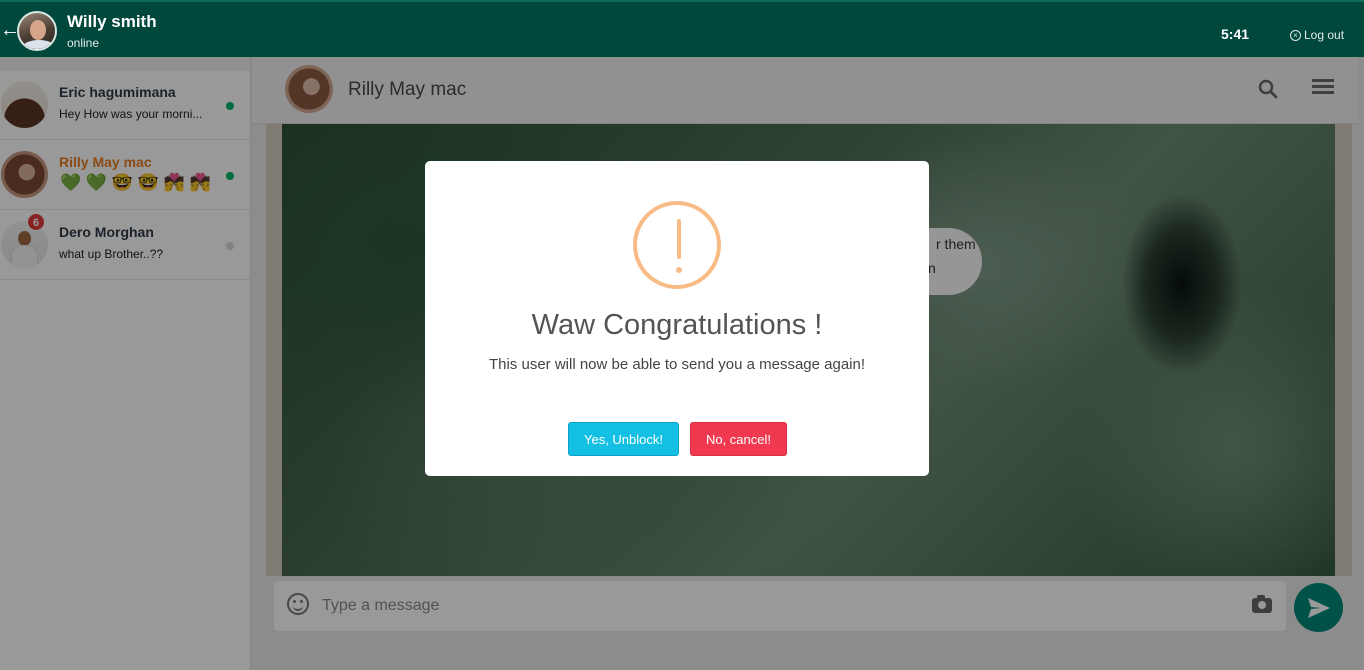  I want to click on logout-link: × Log out, so click(1317, 35).